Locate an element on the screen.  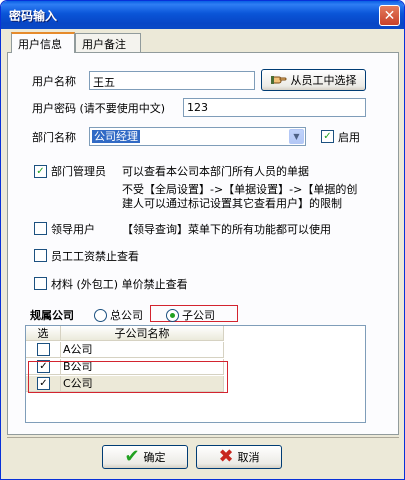
row-checkbox is located at coordinates (43, 349).